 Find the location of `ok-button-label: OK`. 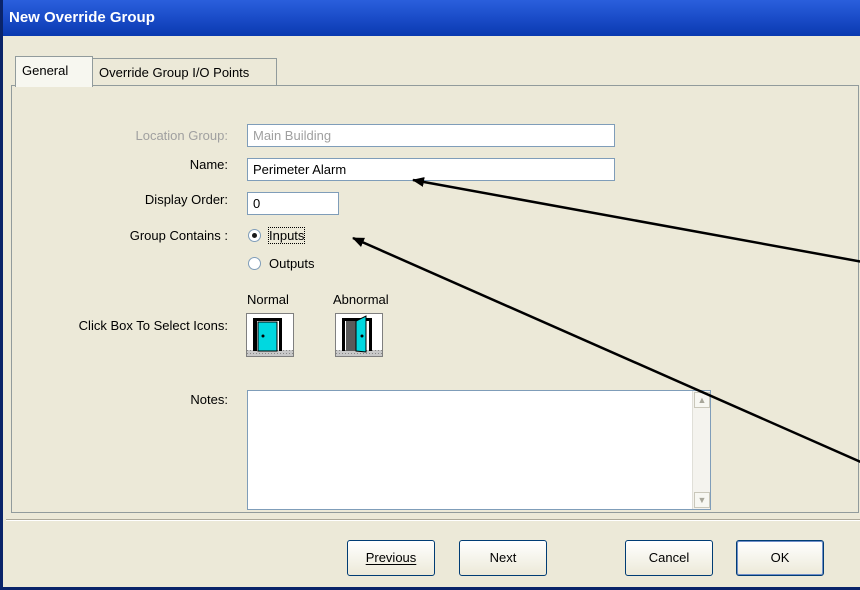

ok-button-label: OK is located at coordinates (780, 557).